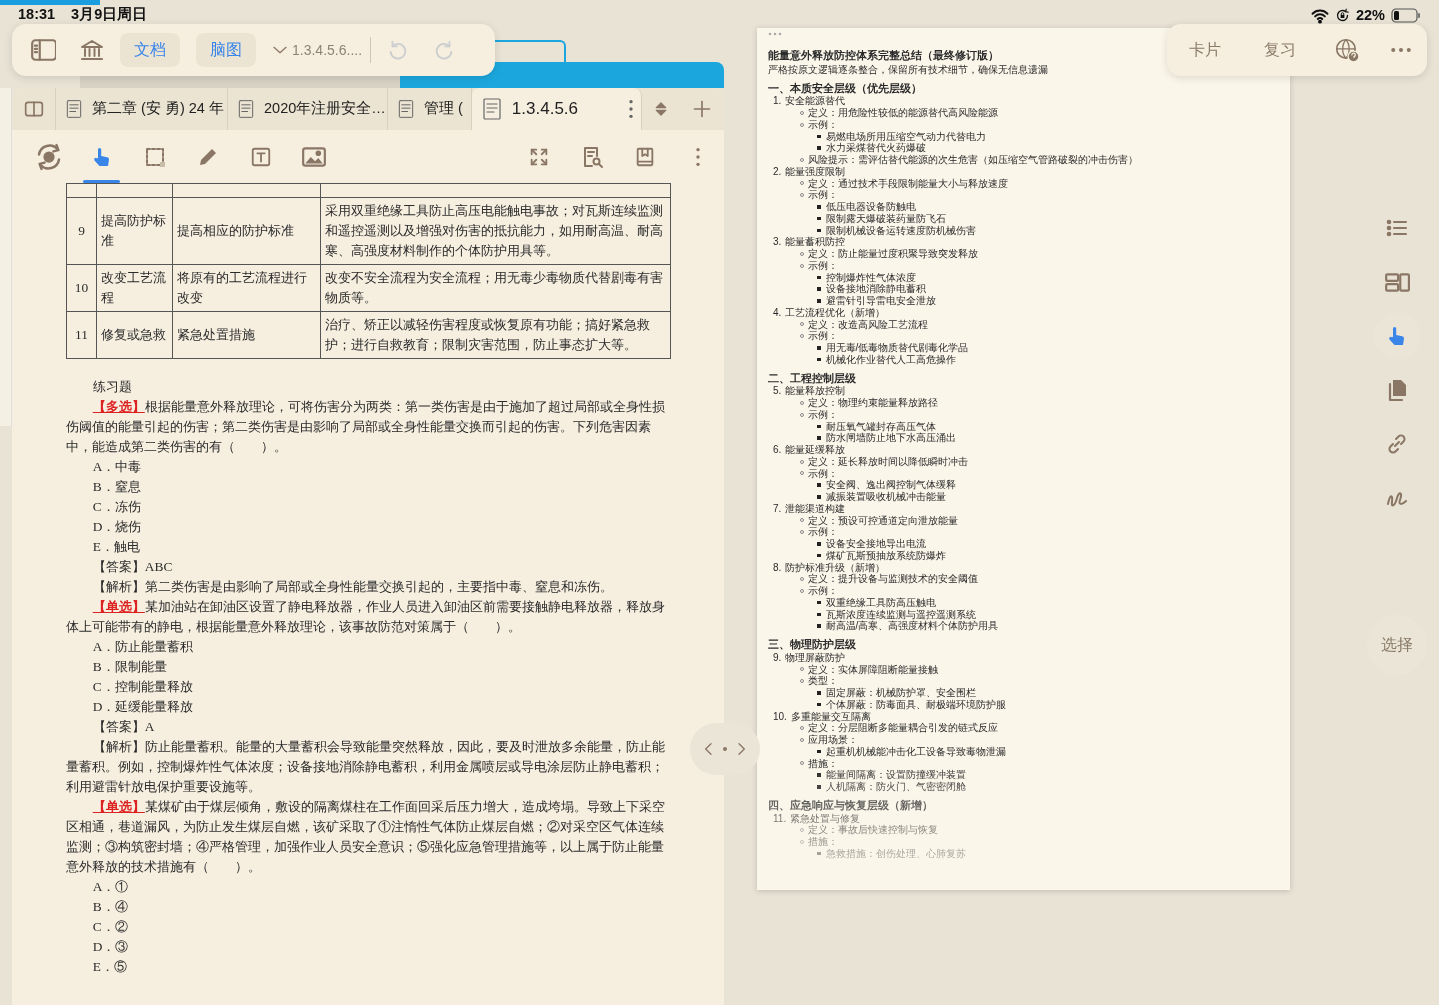 Image resolution: width=1439 pixels, height=1005 pixels. Describe the element at coordinates (900, 693) in the screenshot. I see `outline-line: 固定屏蔽：机械防护罩、安全围栏` at that location.